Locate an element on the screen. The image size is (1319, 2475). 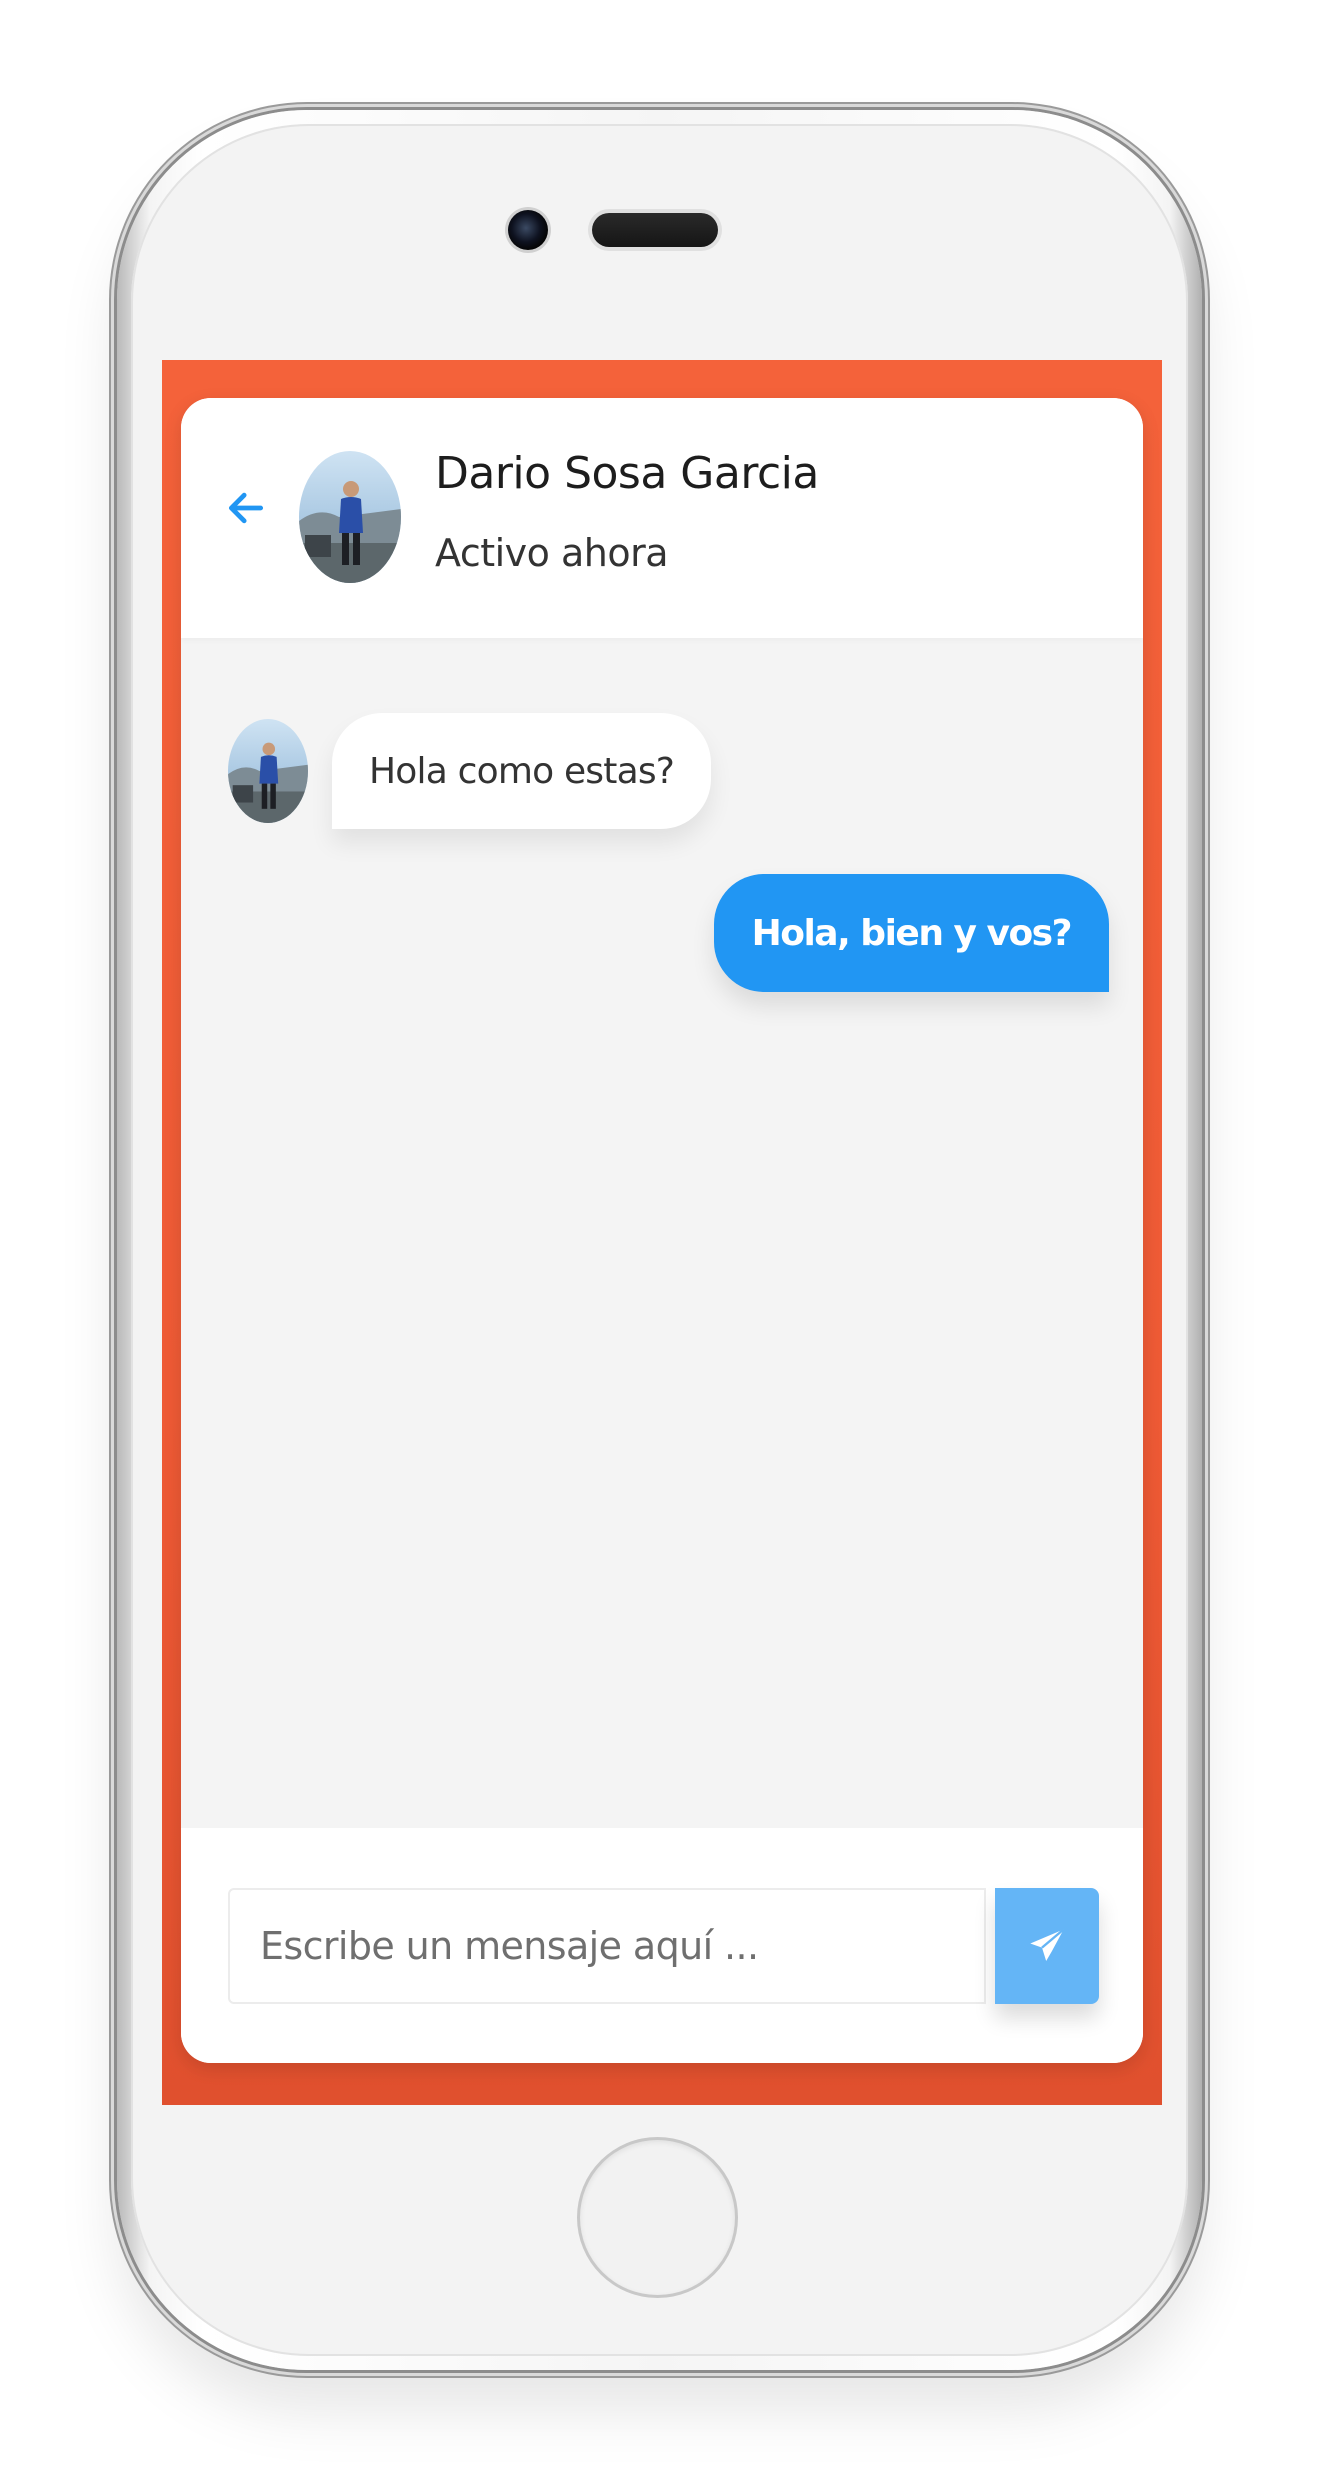
incoming-message-row: Hola como estas? is located at coordinates (470, 771).